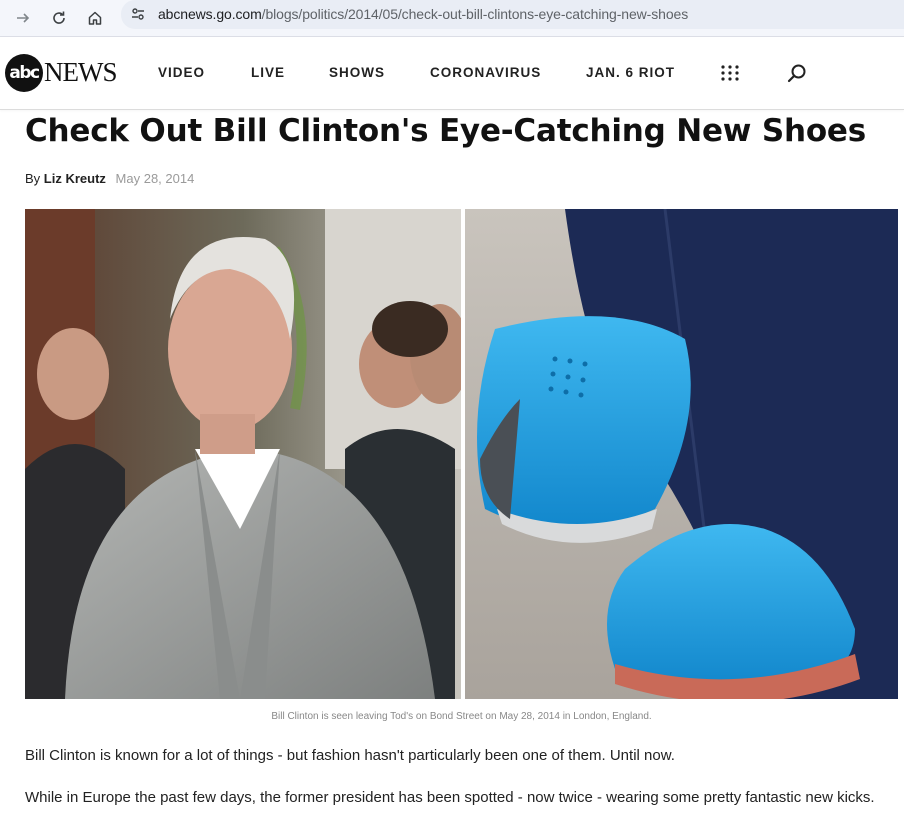 The width and height of the screenshot is (904, 835). I want to click on more-menu-grid-icon, so click(730, 73).